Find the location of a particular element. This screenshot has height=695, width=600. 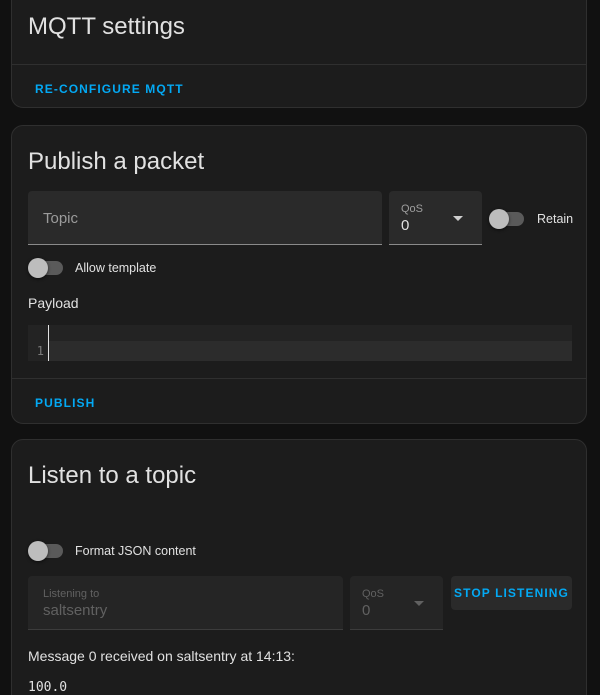

mqtt-settings-card: MQTT settings RE-CONFIGURE MQTT is located at coordinates (299, 54).